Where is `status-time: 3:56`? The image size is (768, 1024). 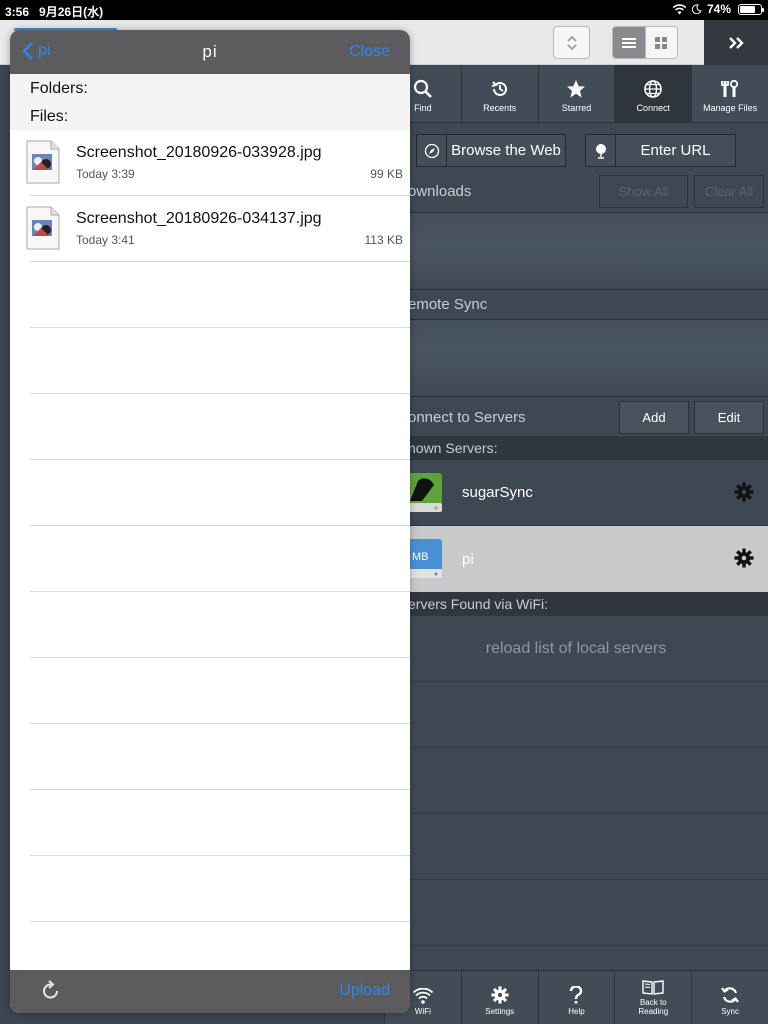
status-time: 3:56 is located at coordinates (17, 12).